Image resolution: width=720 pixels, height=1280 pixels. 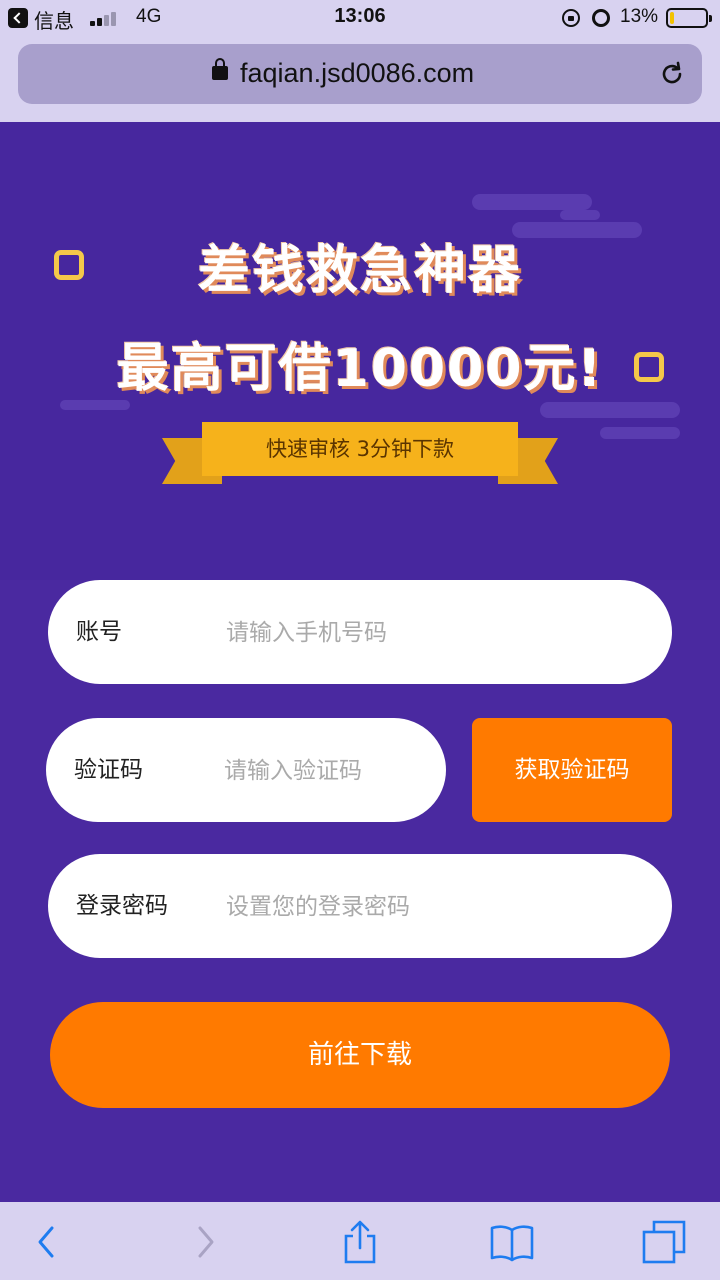 What do you see at coordinates (122, 906) in the screenshot?
I see `password-label: 登录密码` at bounding box center [122, 906].